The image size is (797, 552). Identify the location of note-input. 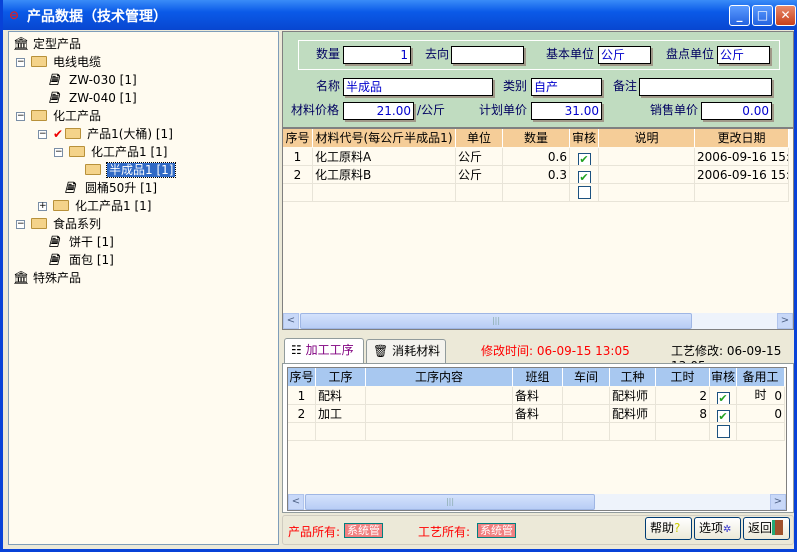
(705, 87).